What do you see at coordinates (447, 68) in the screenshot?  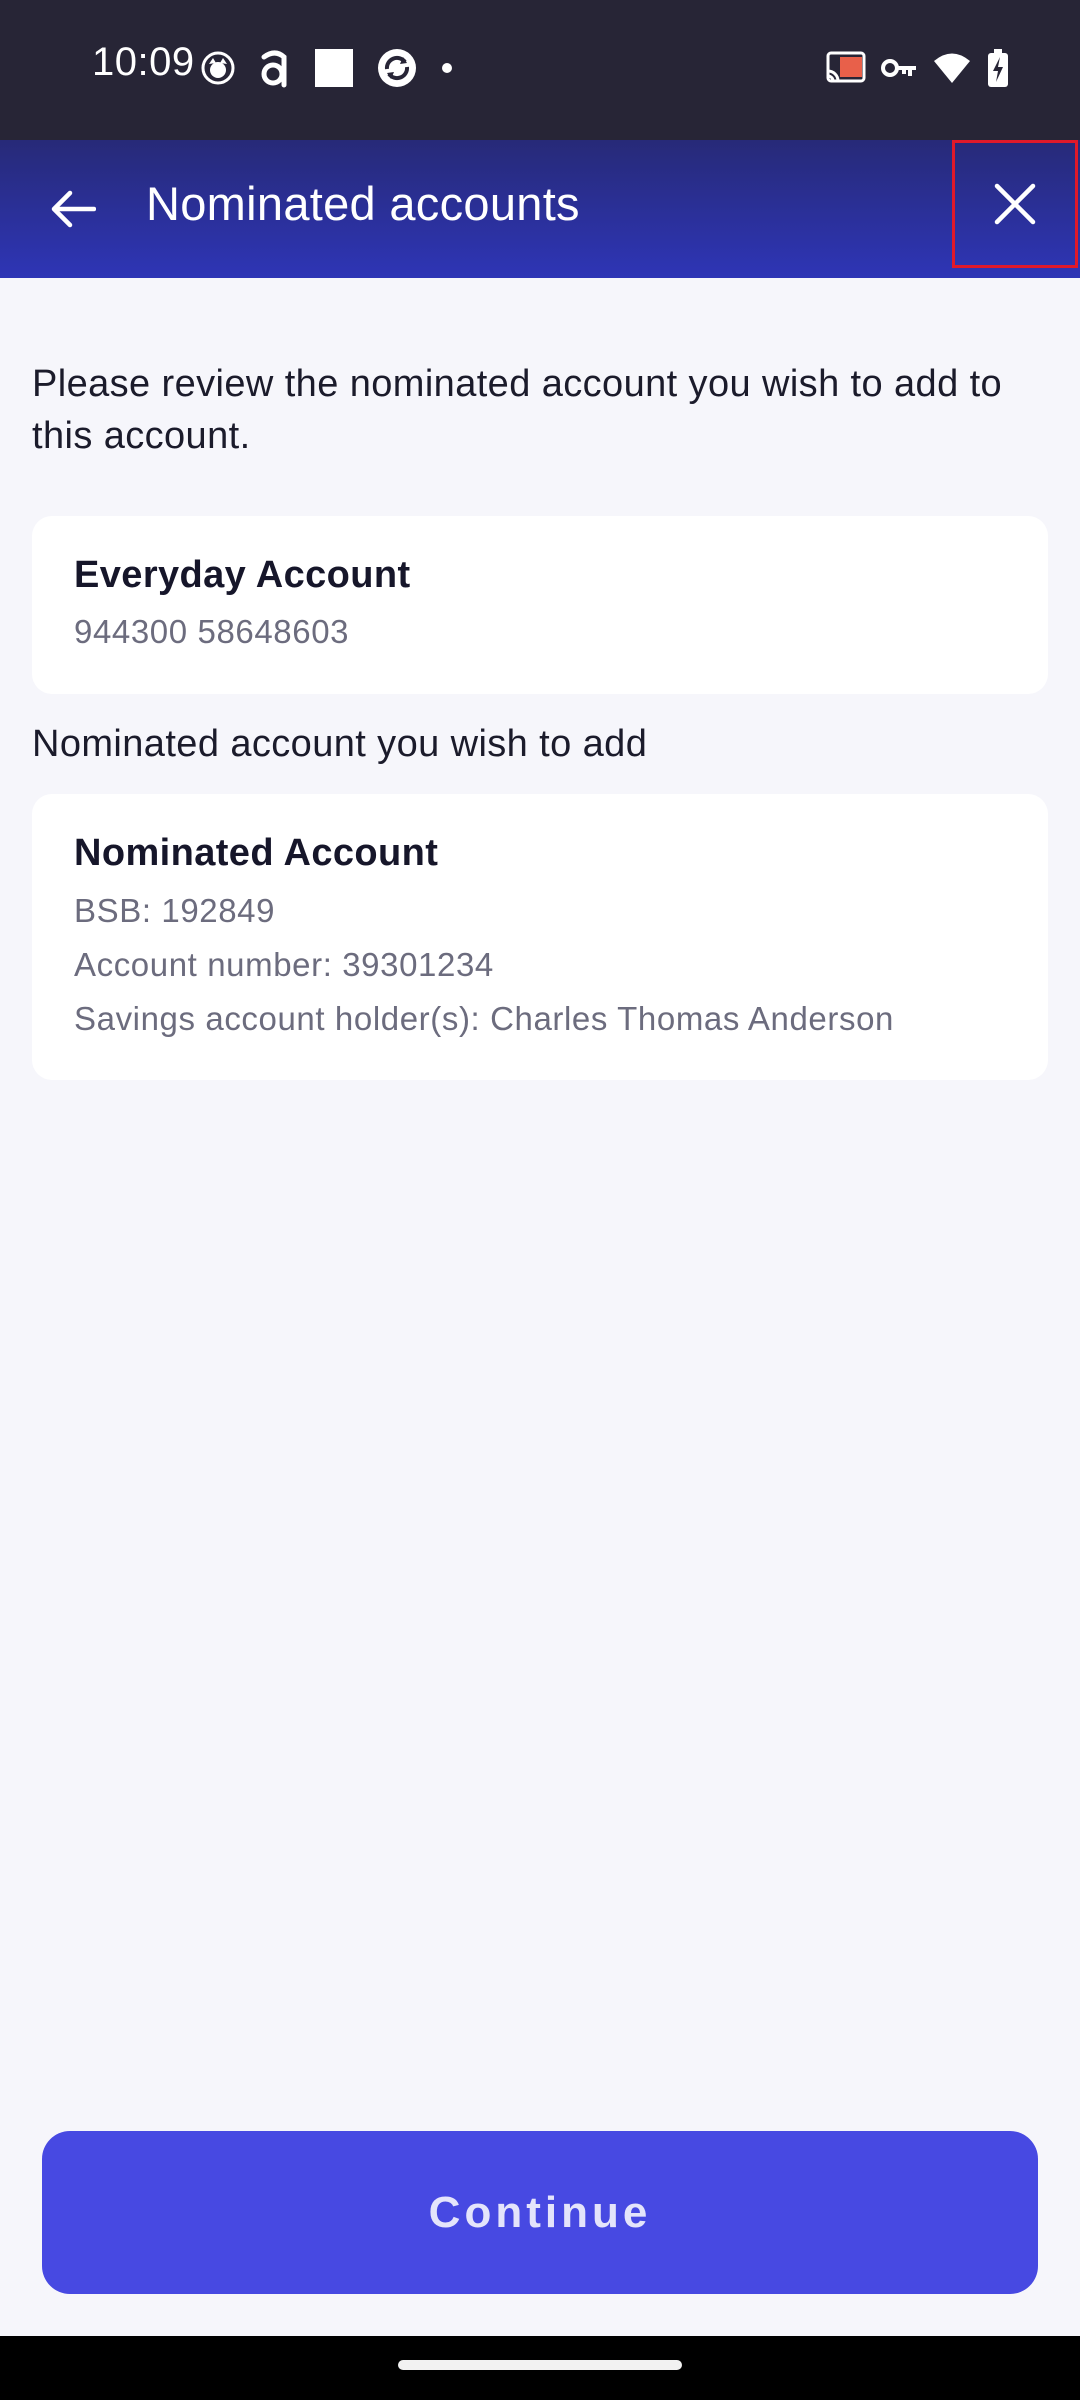 I see `dot-icon` at bounding box center [447, 68].